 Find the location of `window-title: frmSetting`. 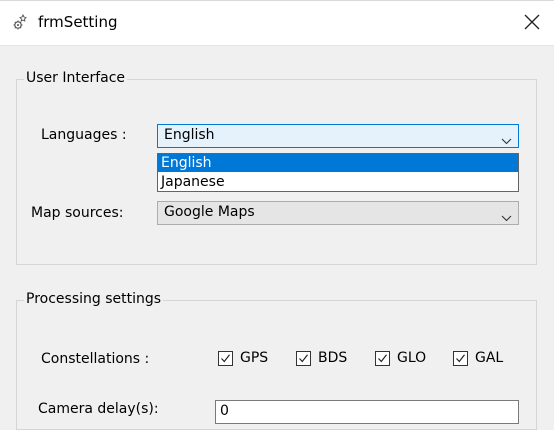

window-title: frmSetting is located at coordinates (78, 22).